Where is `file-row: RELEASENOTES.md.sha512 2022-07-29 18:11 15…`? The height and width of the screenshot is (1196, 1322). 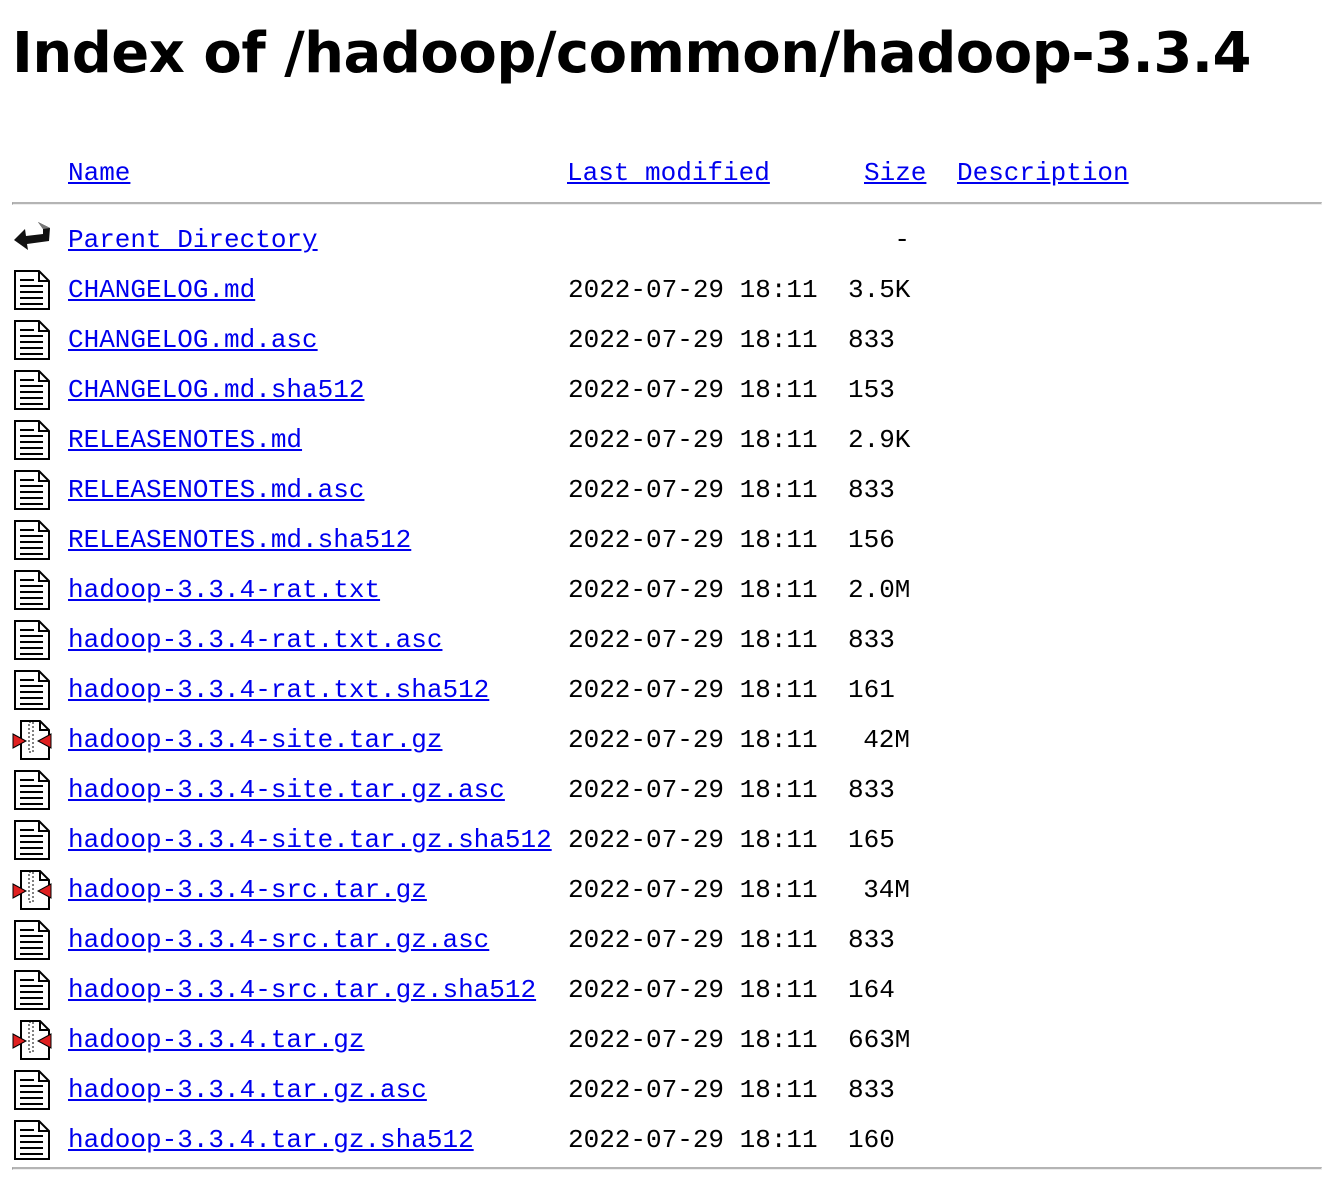
file-row: RELEASENOTES.md.sha512 2022-07-29 18:11 15… is located at coordinates (667, 540).